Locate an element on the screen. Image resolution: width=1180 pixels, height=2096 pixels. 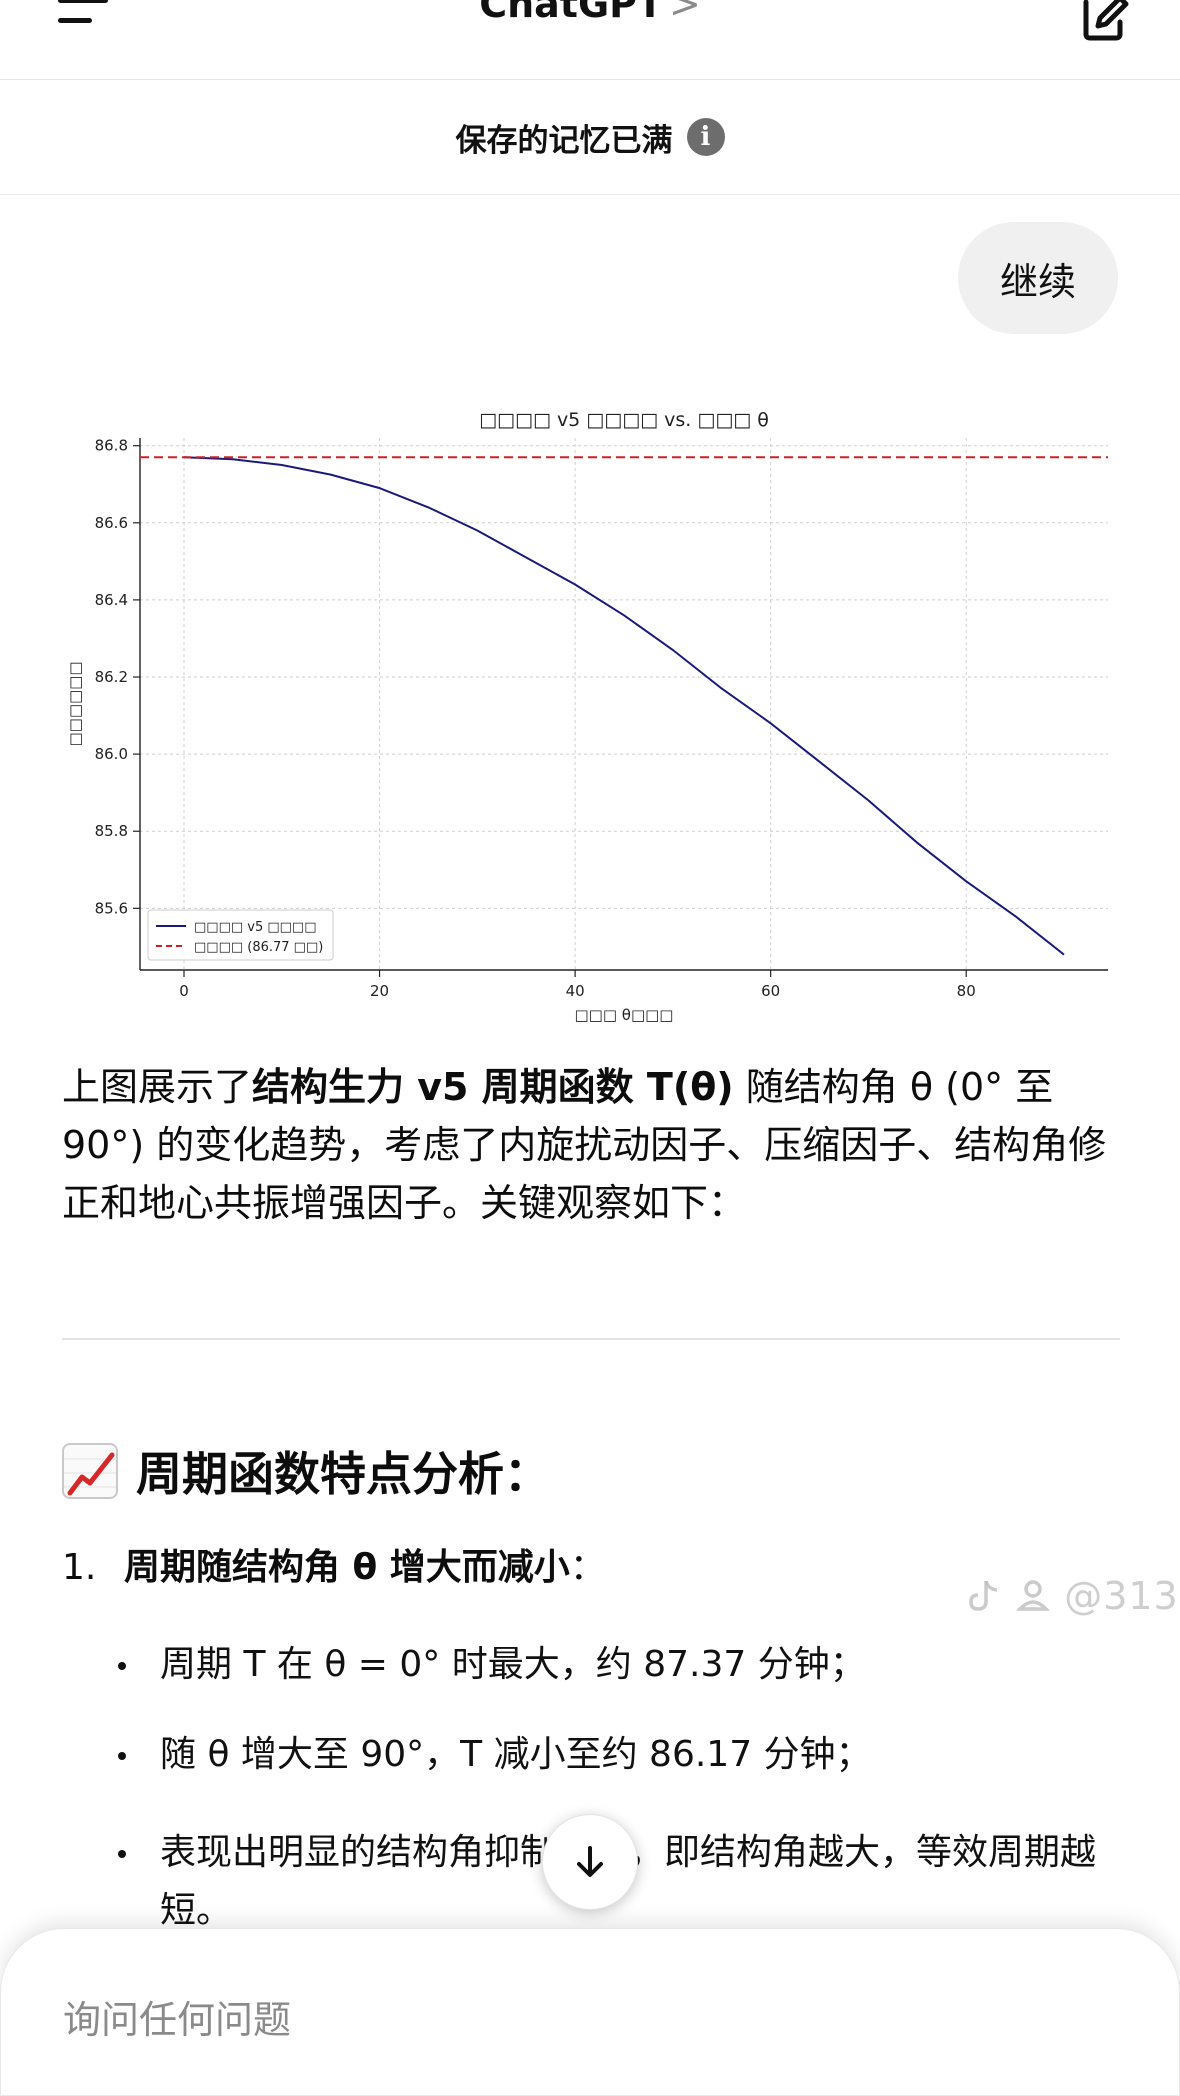
bullet-text: 表现出明显的结构角抑制效应，即结构角越大，等效周期越短。 is located at coordinates (628, 1881).